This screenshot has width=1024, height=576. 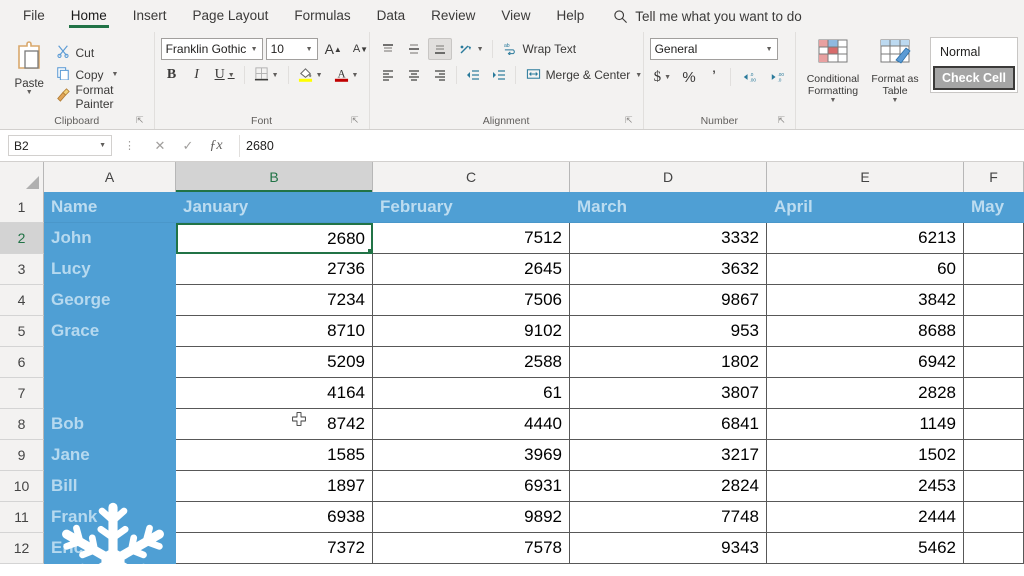 What do you see at coordinates (333, 49) in the screenshot?
I see `grow-font-button: A ▲` at bounding box center [333, 49].